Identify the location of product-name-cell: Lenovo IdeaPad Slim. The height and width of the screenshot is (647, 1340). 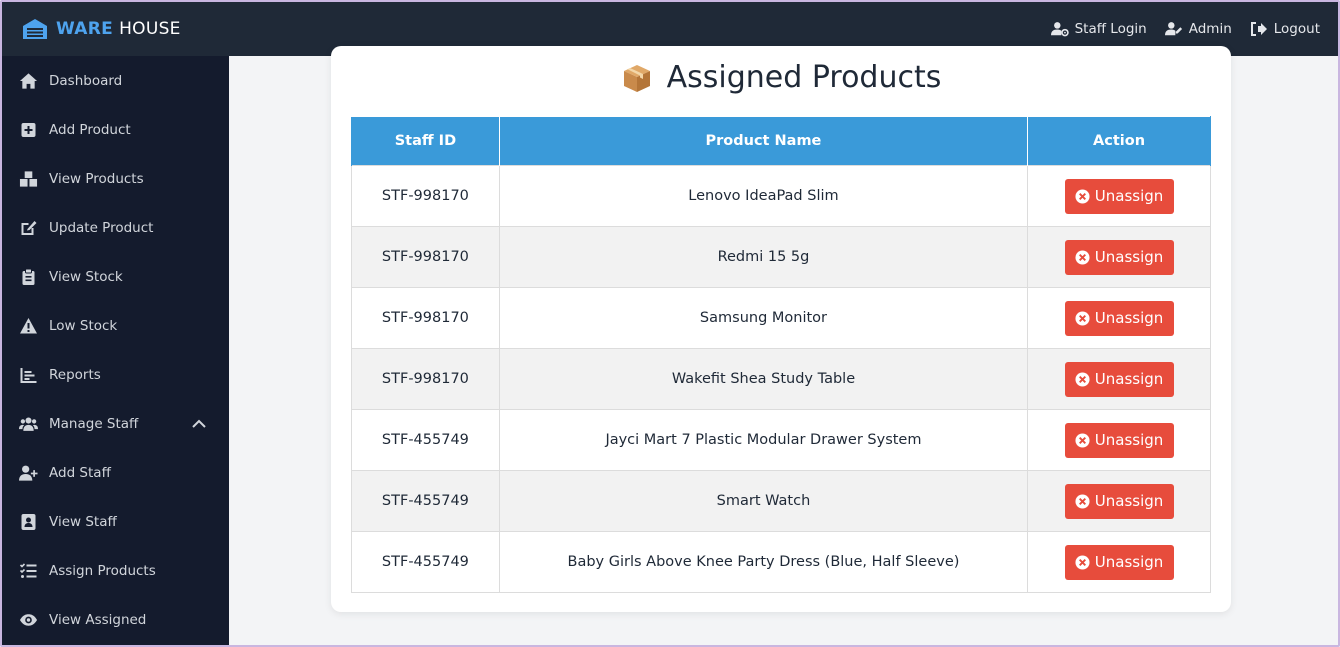
(763, 196).